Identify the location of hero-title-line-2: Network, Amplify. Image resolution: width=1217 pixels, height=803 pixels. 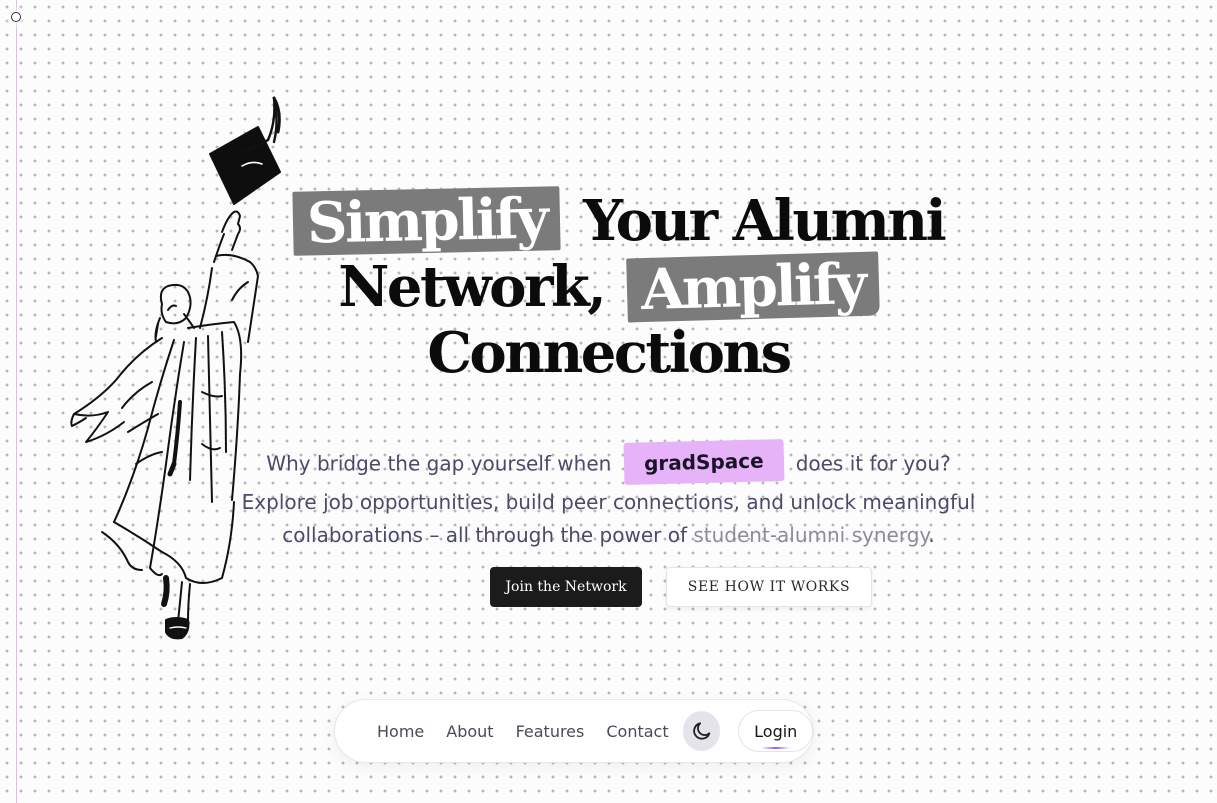
(608, 287).